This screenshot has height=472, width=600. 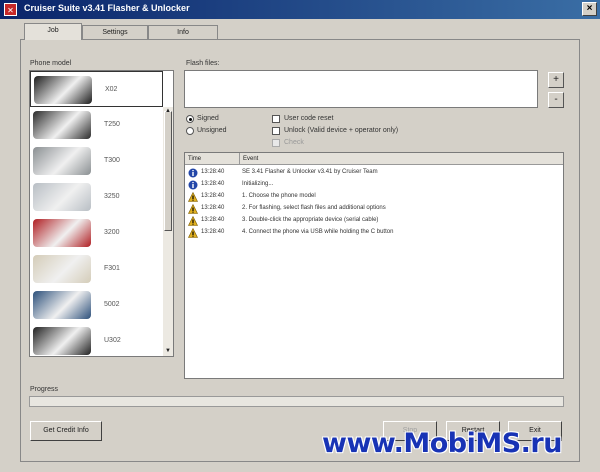 What do you see at coordinates (112, 232) in the screenshot?
I see `phone-model-item-label: 3200` at bounding box center [112, 232].